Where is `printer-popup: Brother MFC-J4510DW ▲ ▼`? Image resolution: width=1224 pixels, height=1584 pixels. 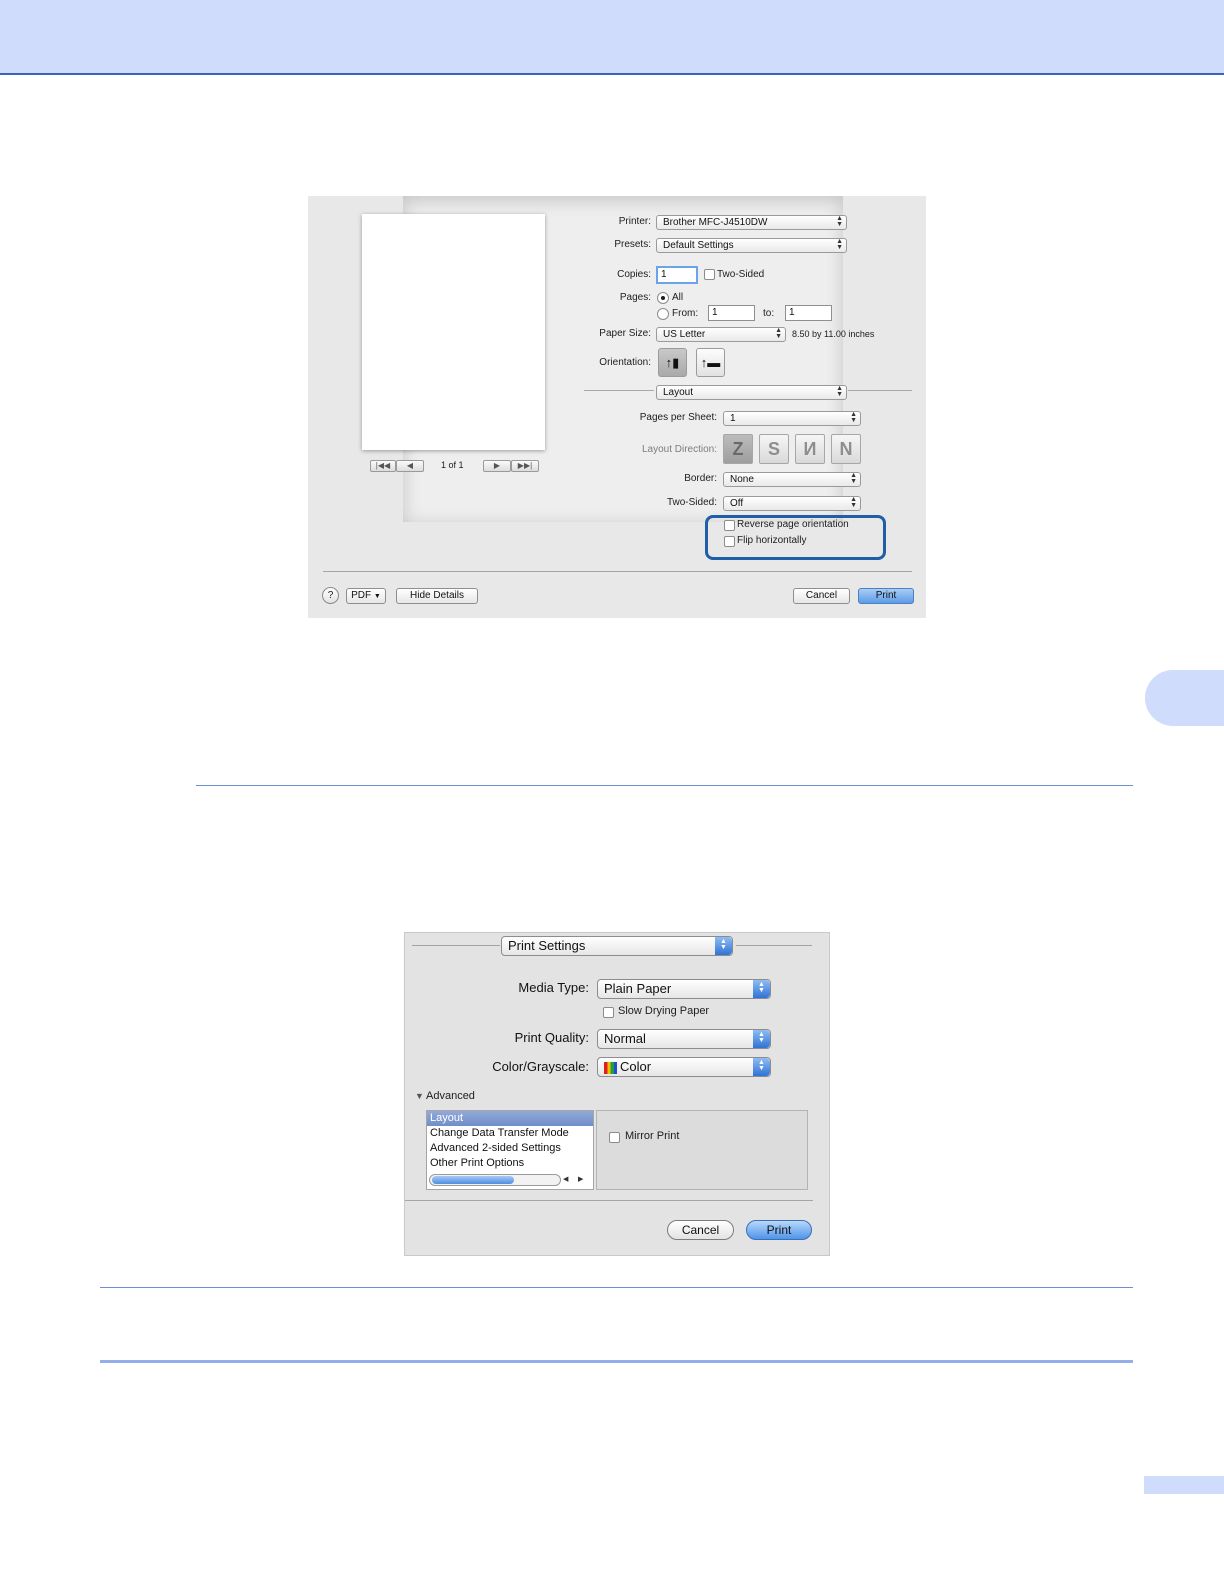 printer-popup: Brother MFC-J4510DW ▲ ▼ is located at coordinates (751, 222).